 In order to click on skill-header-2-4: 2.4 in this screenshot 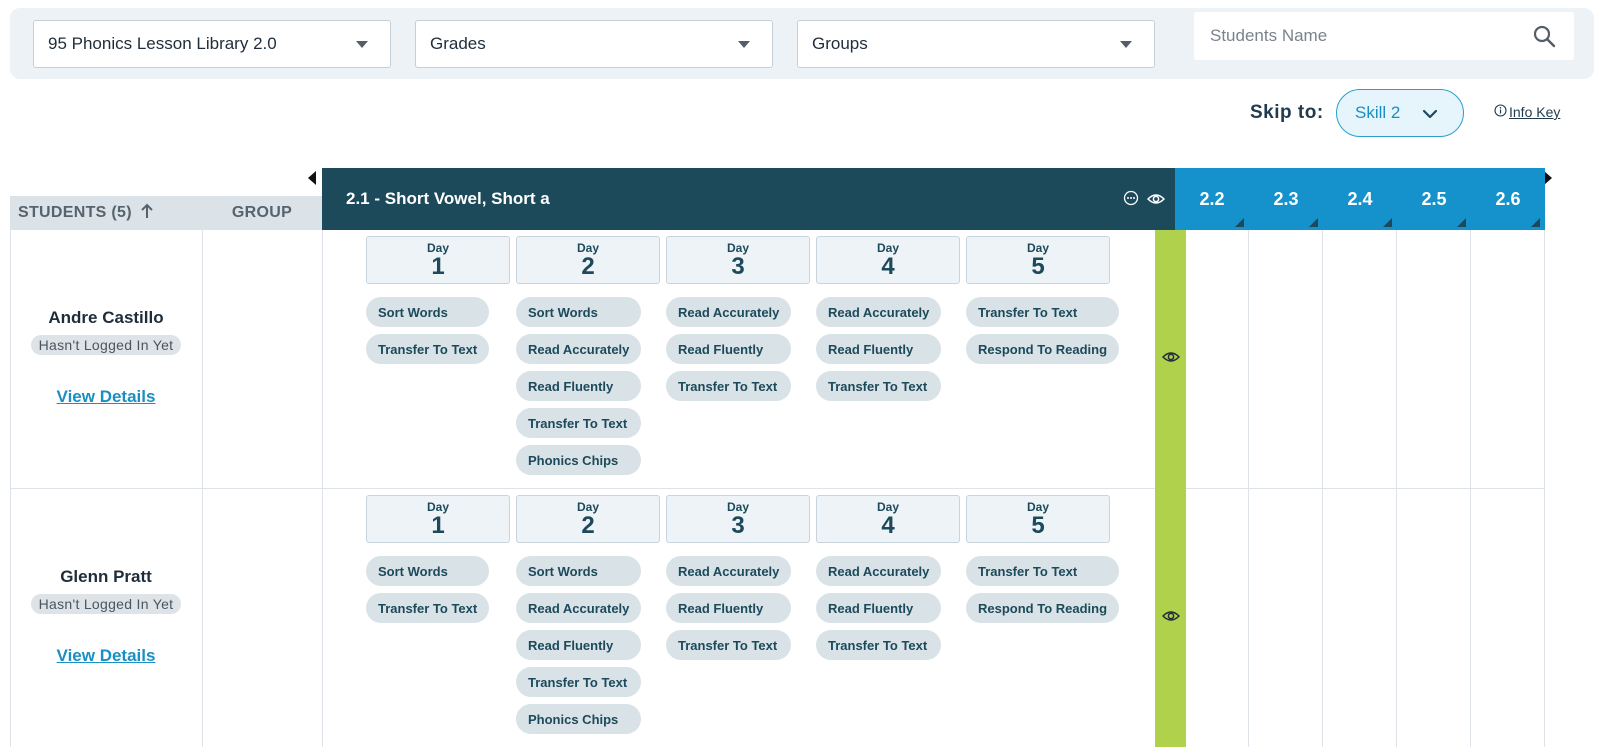, I will do `click(1360, 199)`.